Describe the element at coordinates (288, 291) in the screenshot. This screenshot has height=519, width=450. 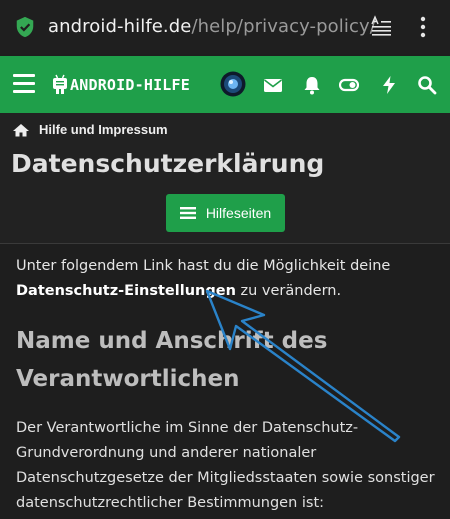
I see `intro-after: zu verändern.` at that location.